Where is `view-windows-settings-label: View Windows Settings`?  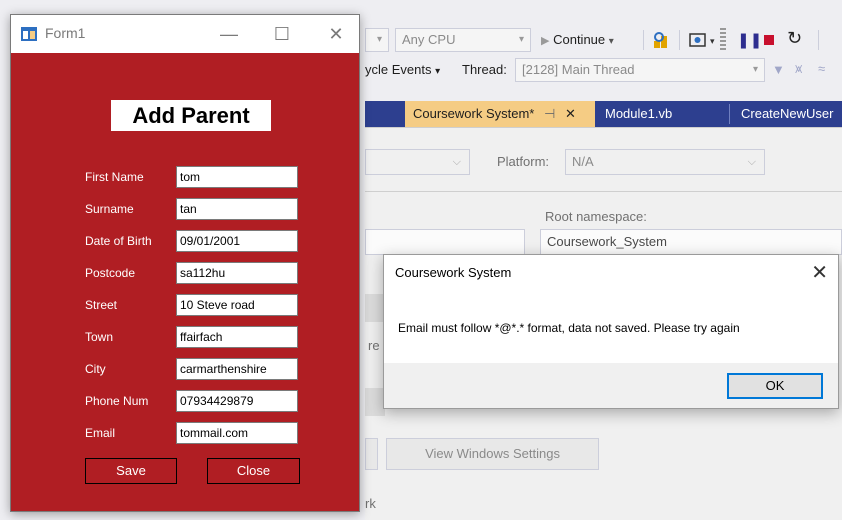 view-windows-settings-label: View Windows Settings is located at coordinates (492, 453).